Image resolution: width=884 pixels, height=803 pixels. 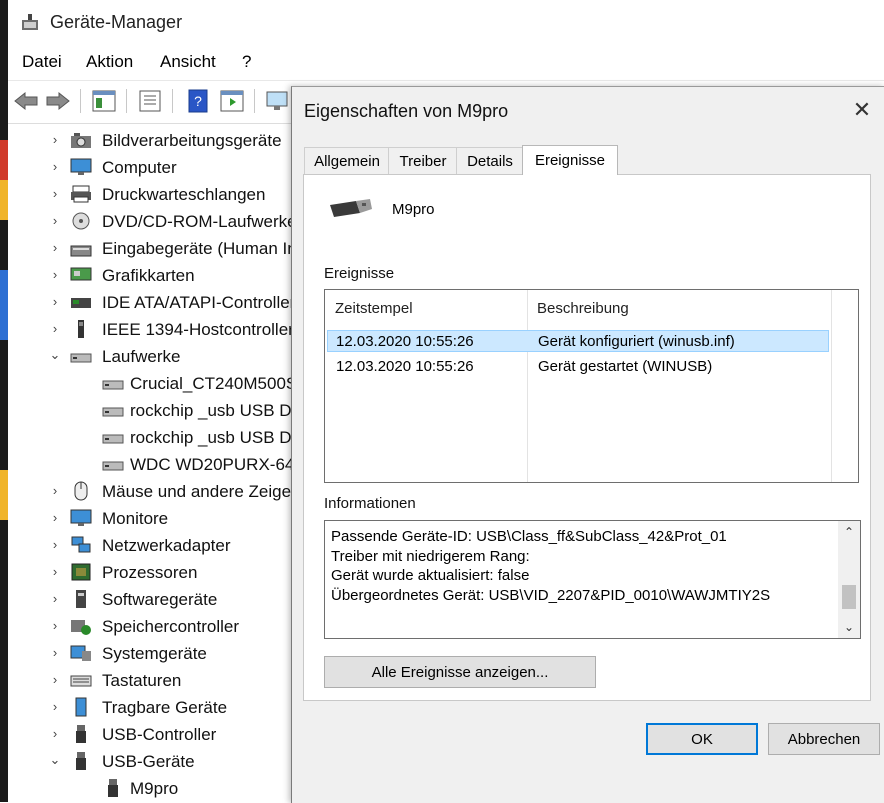 I want to click on tree-item: WDC WD20PURX-64P6ZY0, so click(x=177, y=464).